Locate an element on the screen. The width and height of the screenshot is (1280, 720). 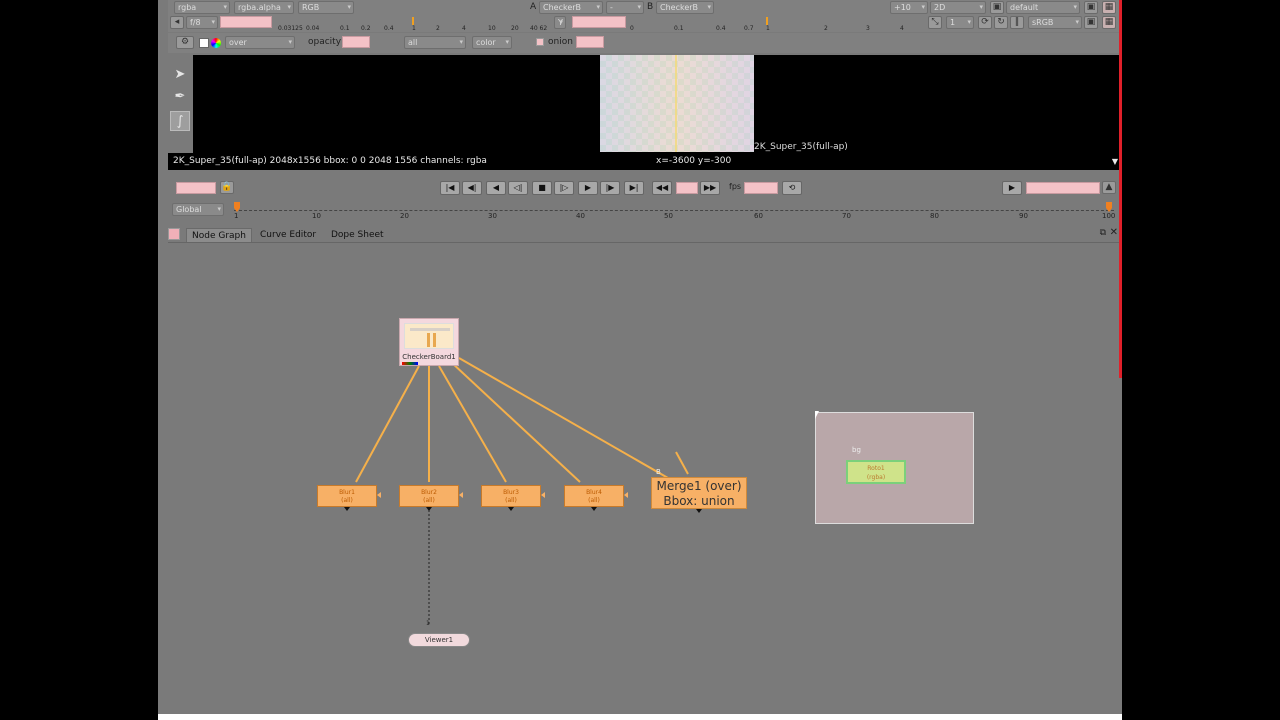
tab-dope-sheet: Dope Sheet is located at coordinates (357, 235).